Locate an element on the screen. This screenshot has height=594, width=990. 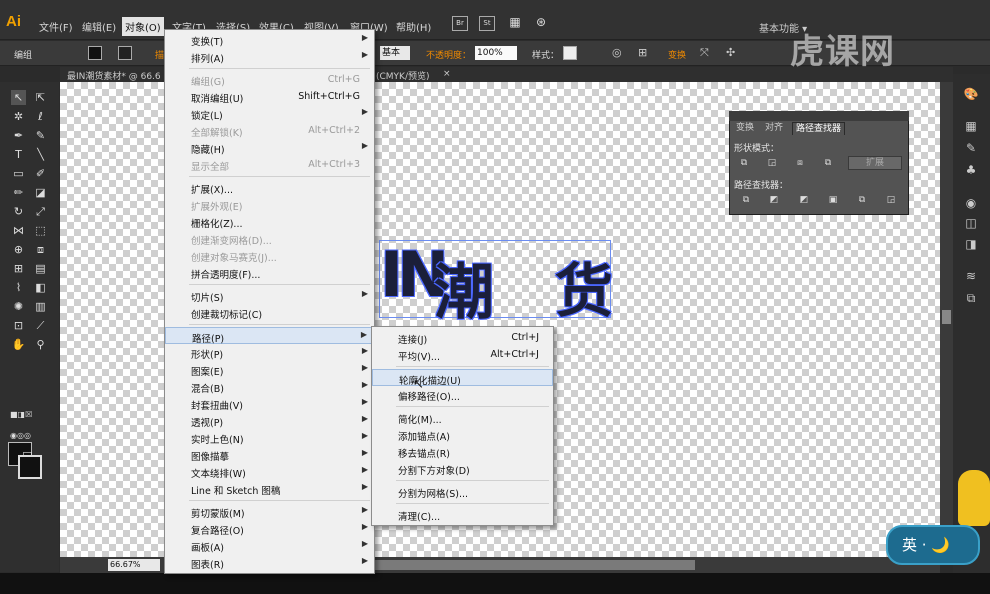
object-menu-item: 切片(S) ▶ is located at coordinates (269, 295).